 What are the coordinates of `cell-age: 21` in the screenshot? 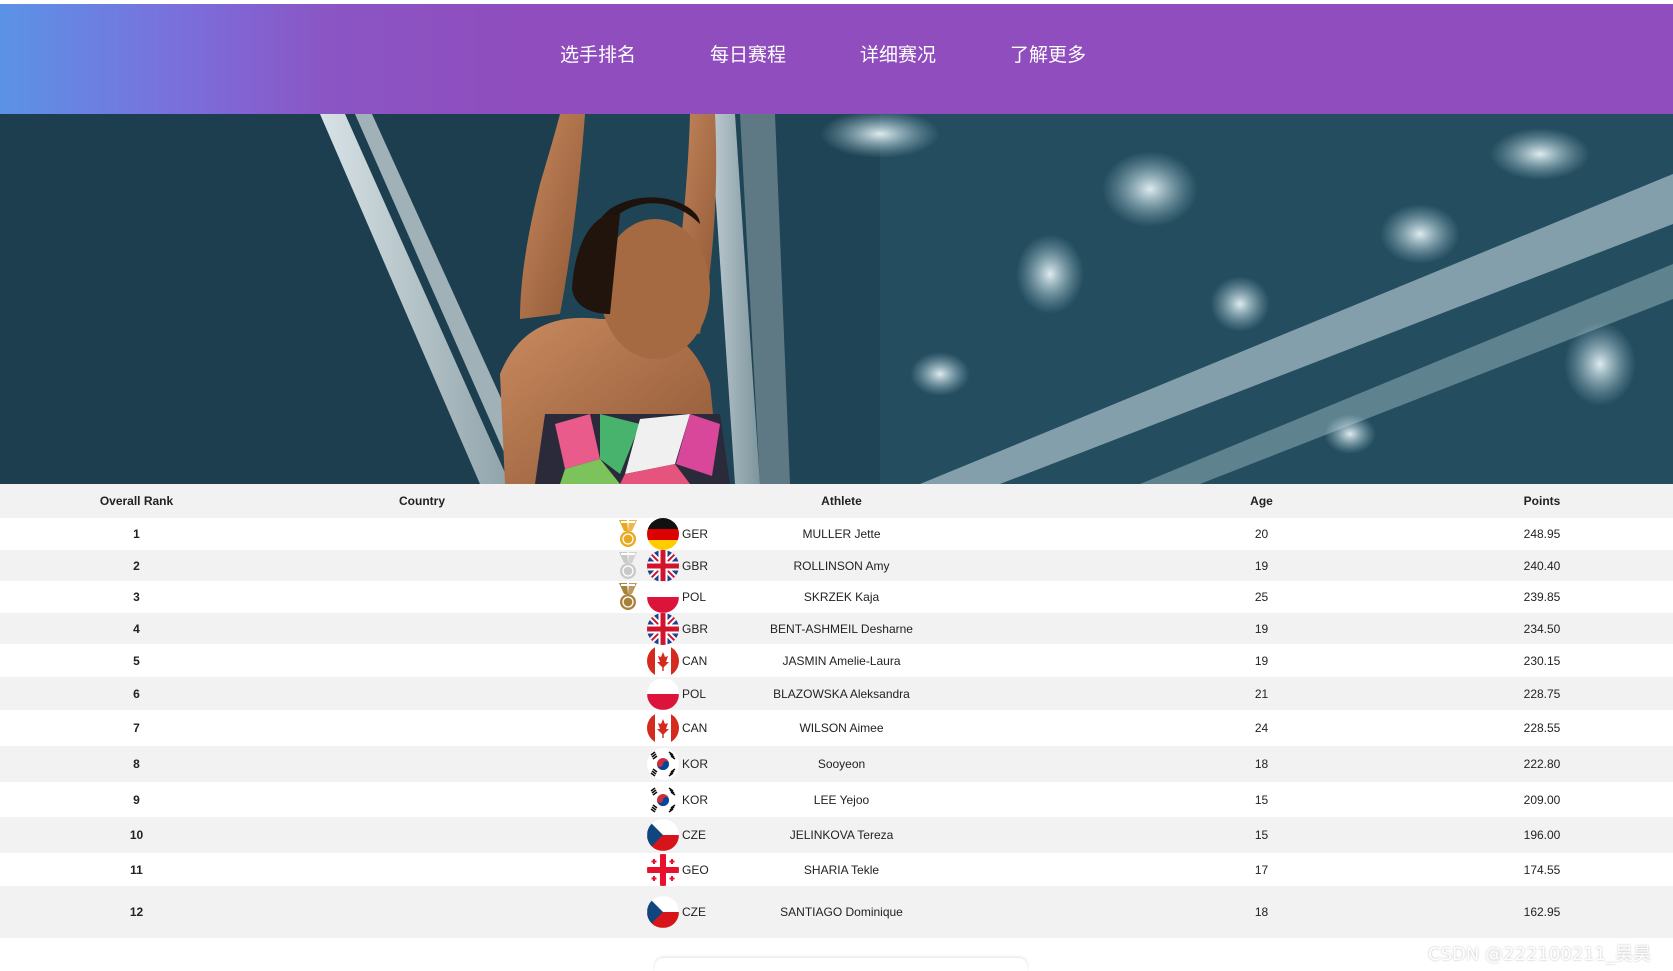 It's located at (1261, 693).